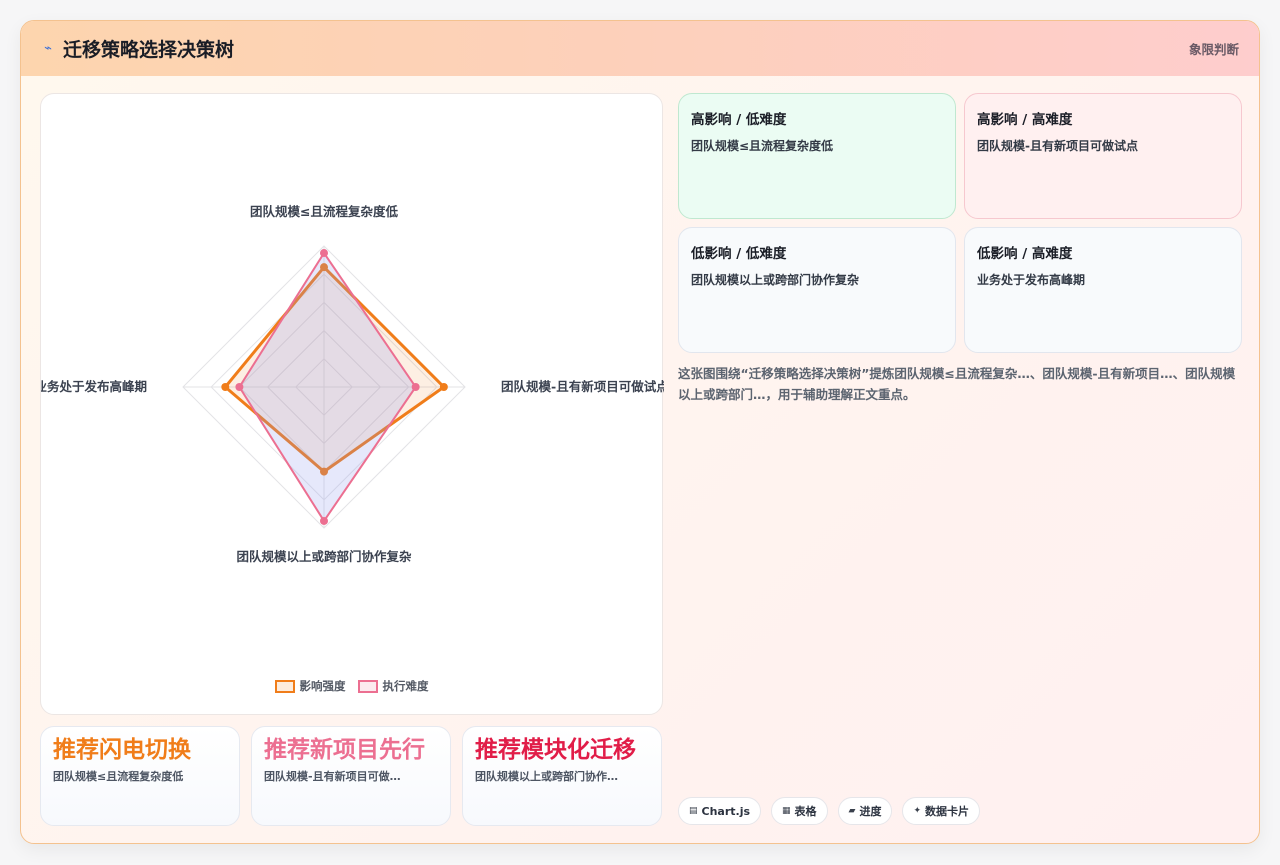 The width and height of the screenshot is (1280, 865). I want to click on quadrant-low-impact-low-difficulty: 低影响 / 低难度 团队规模以上或跨部门协作复杂, so click(817, 290).